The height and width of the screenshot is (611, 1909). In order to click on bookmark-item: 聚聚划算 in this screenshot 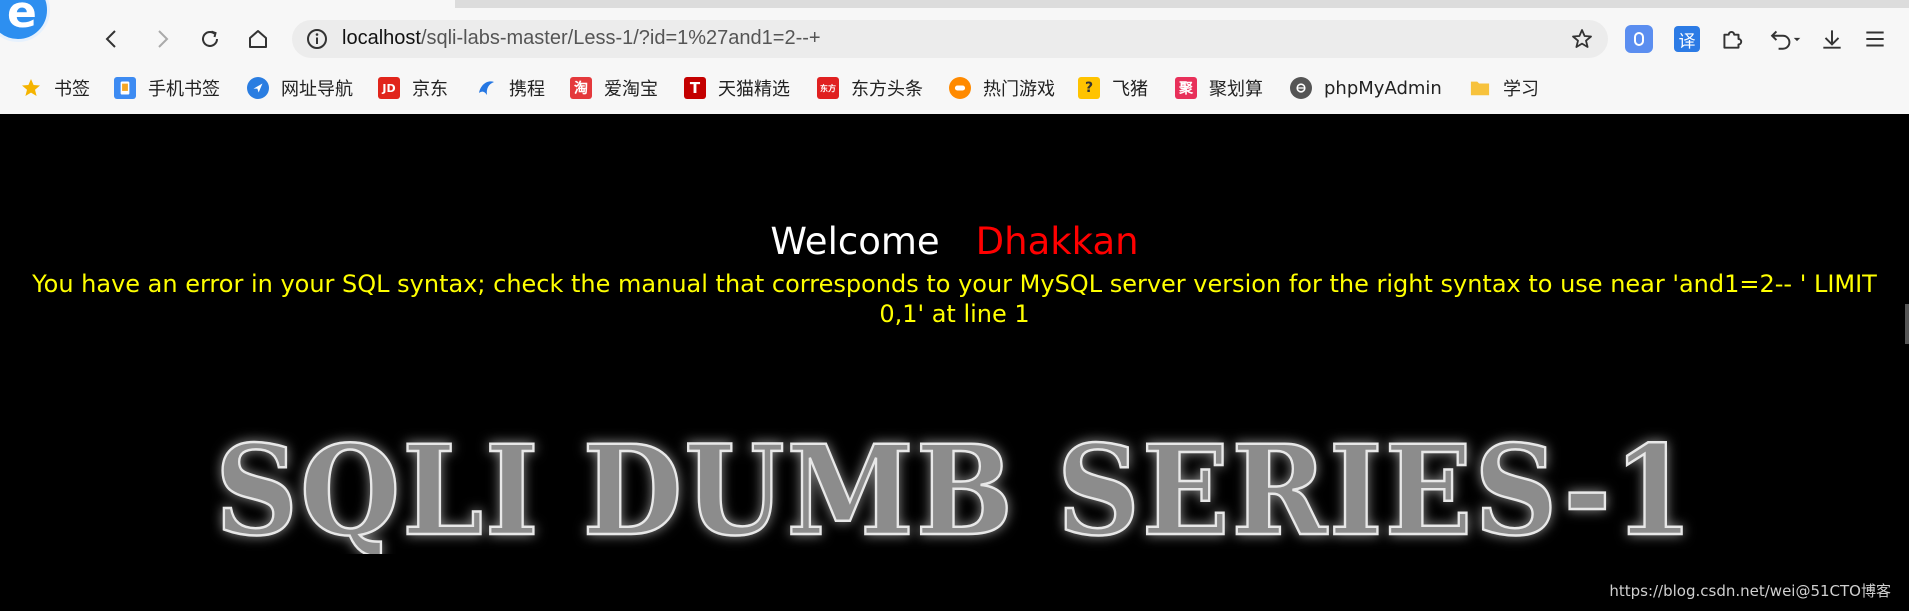, I will do `click(1219, 88)`.